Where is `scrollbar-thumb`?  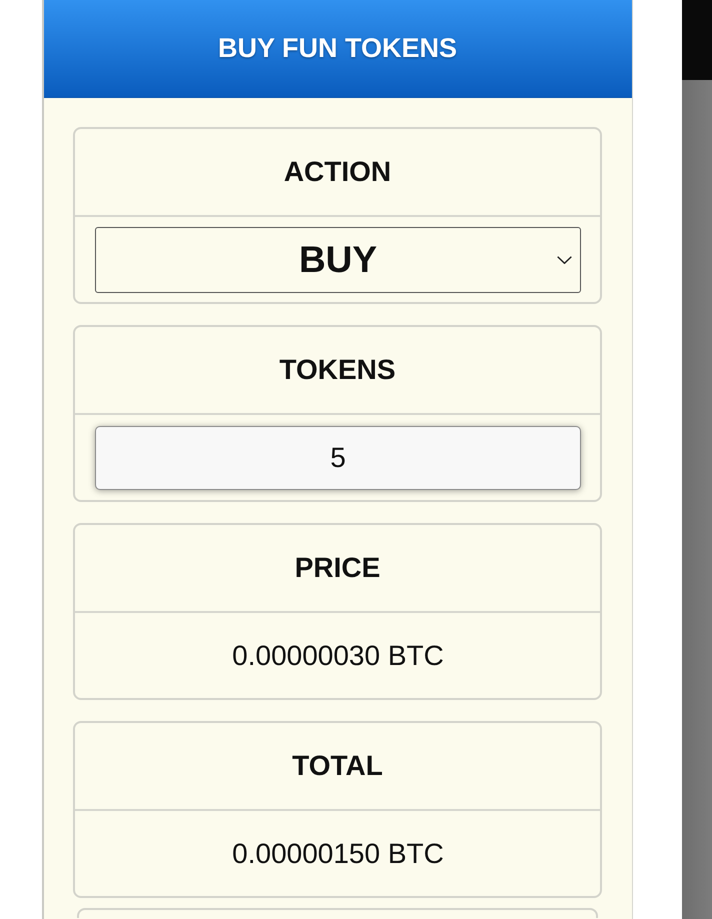 scrollbar-thumb is located at coordinates (697, 40).